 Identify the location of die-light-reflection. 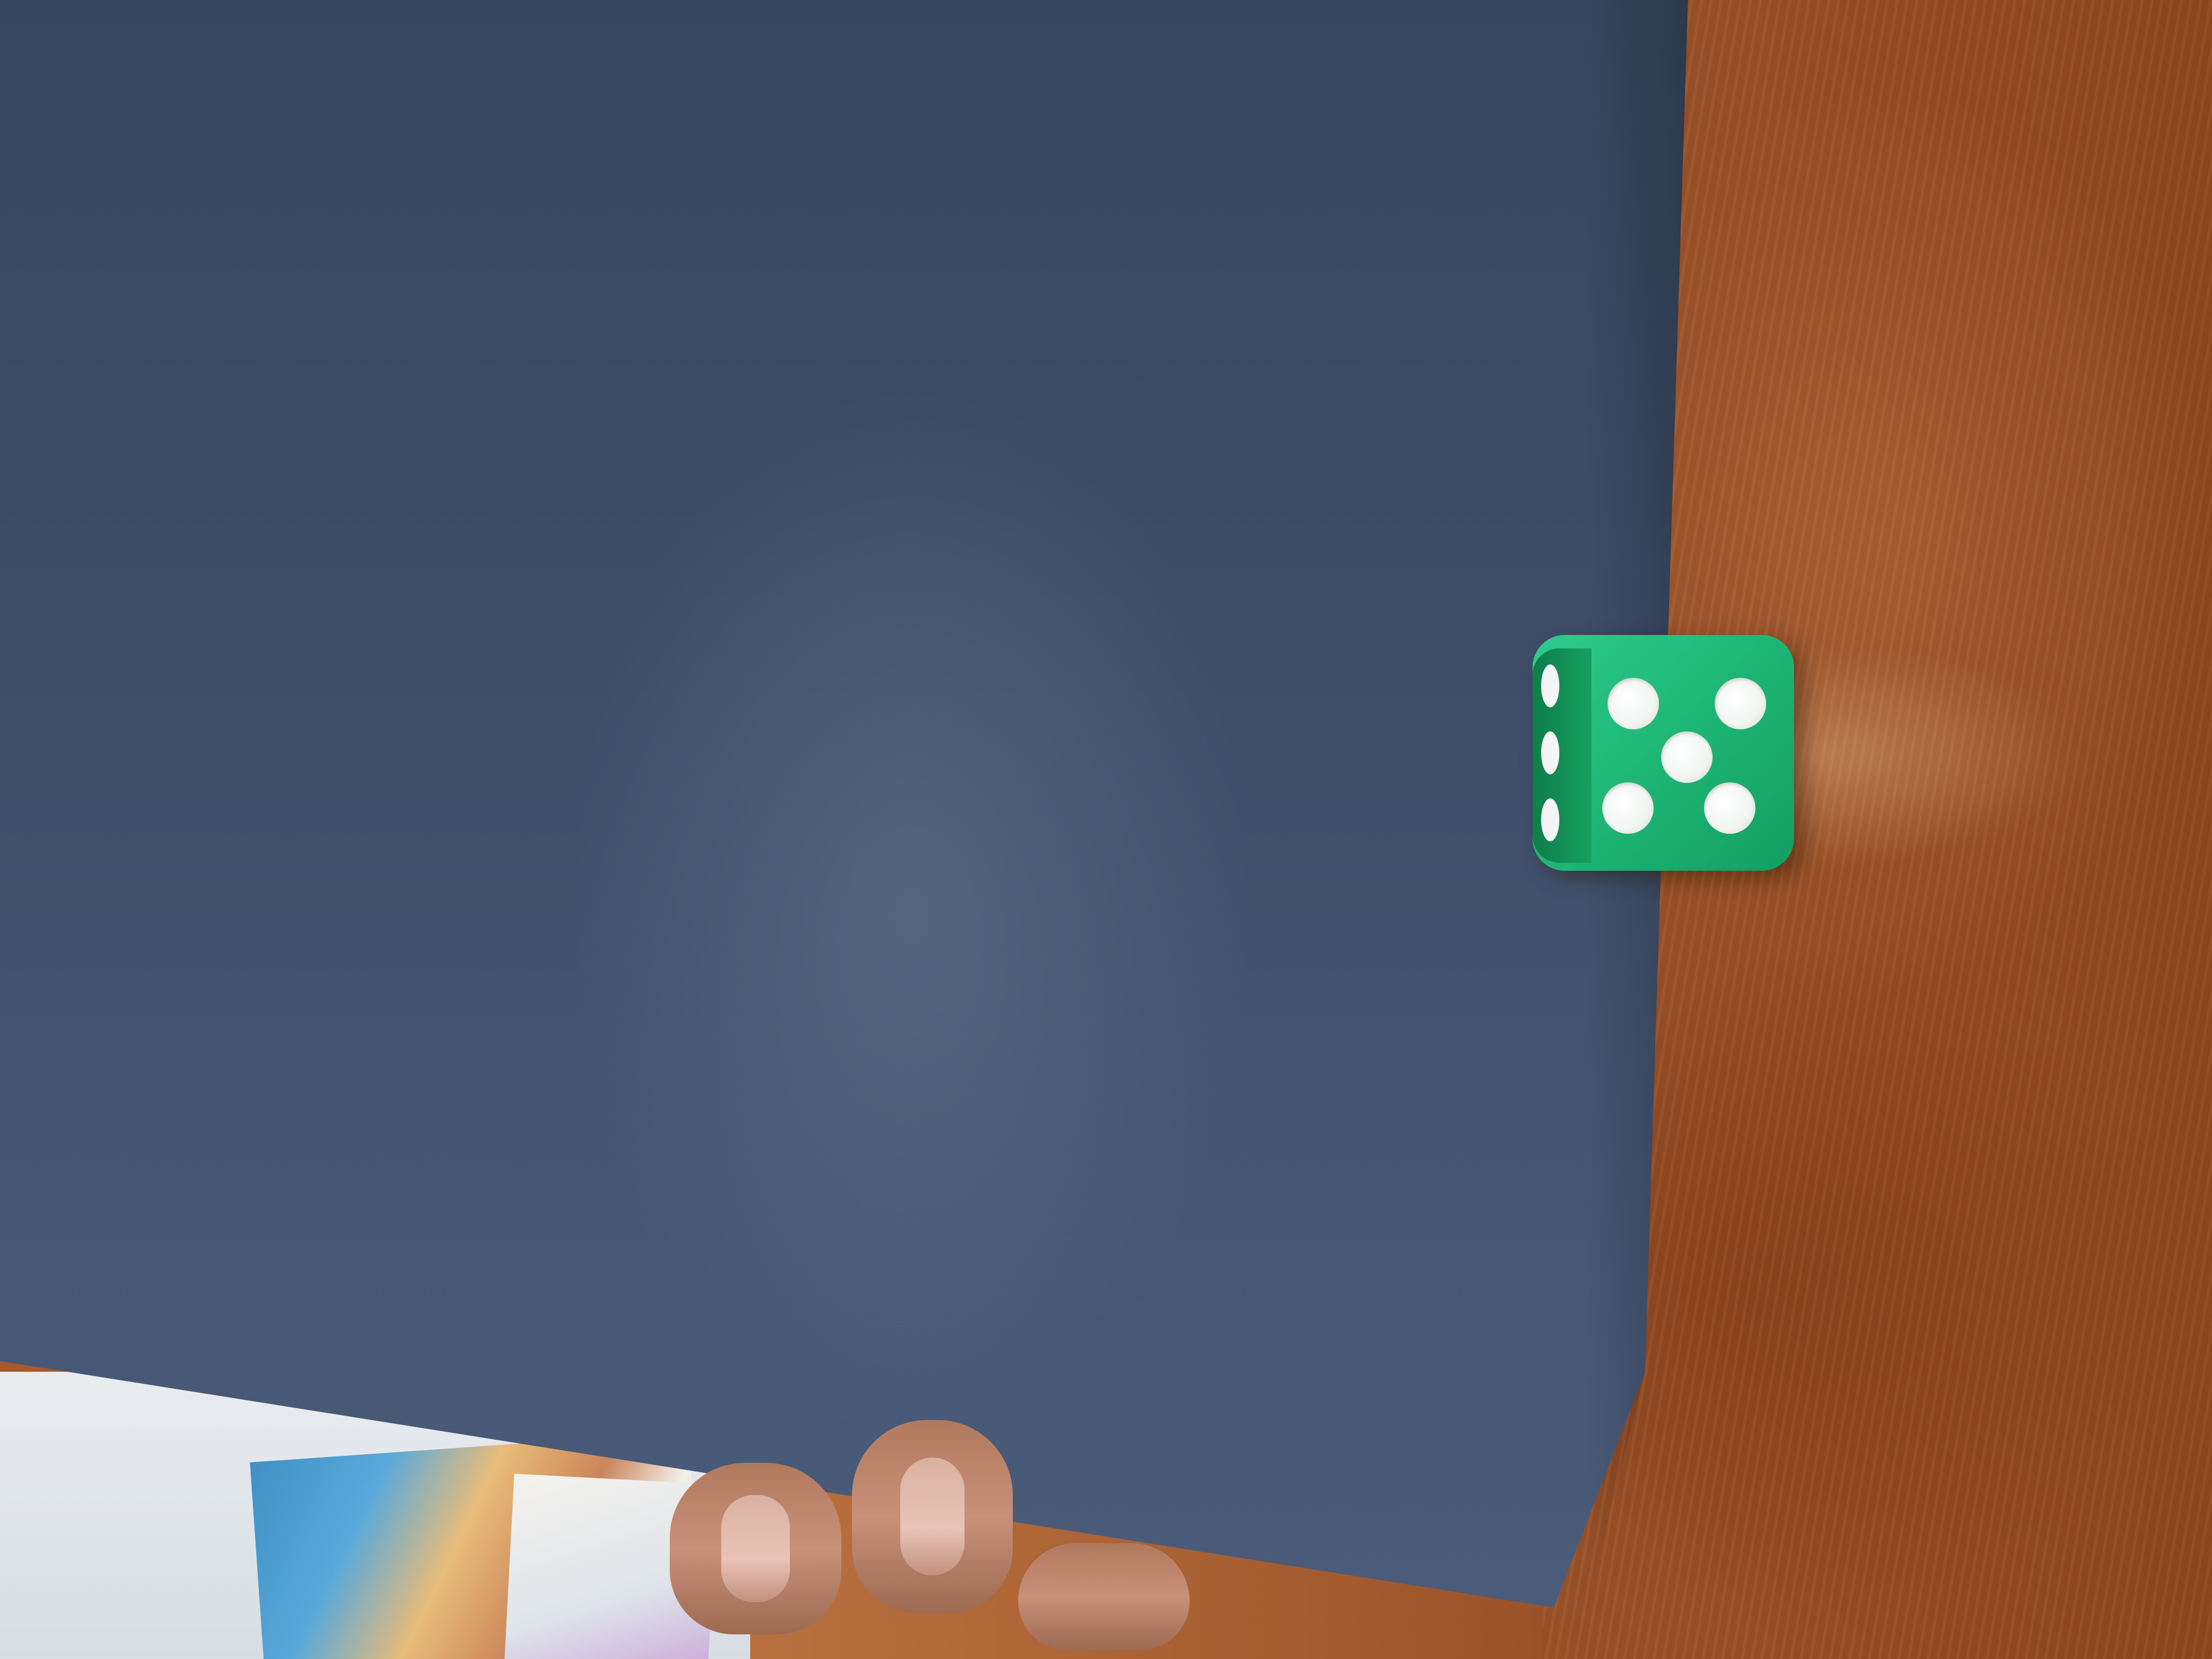
(1934, 755).